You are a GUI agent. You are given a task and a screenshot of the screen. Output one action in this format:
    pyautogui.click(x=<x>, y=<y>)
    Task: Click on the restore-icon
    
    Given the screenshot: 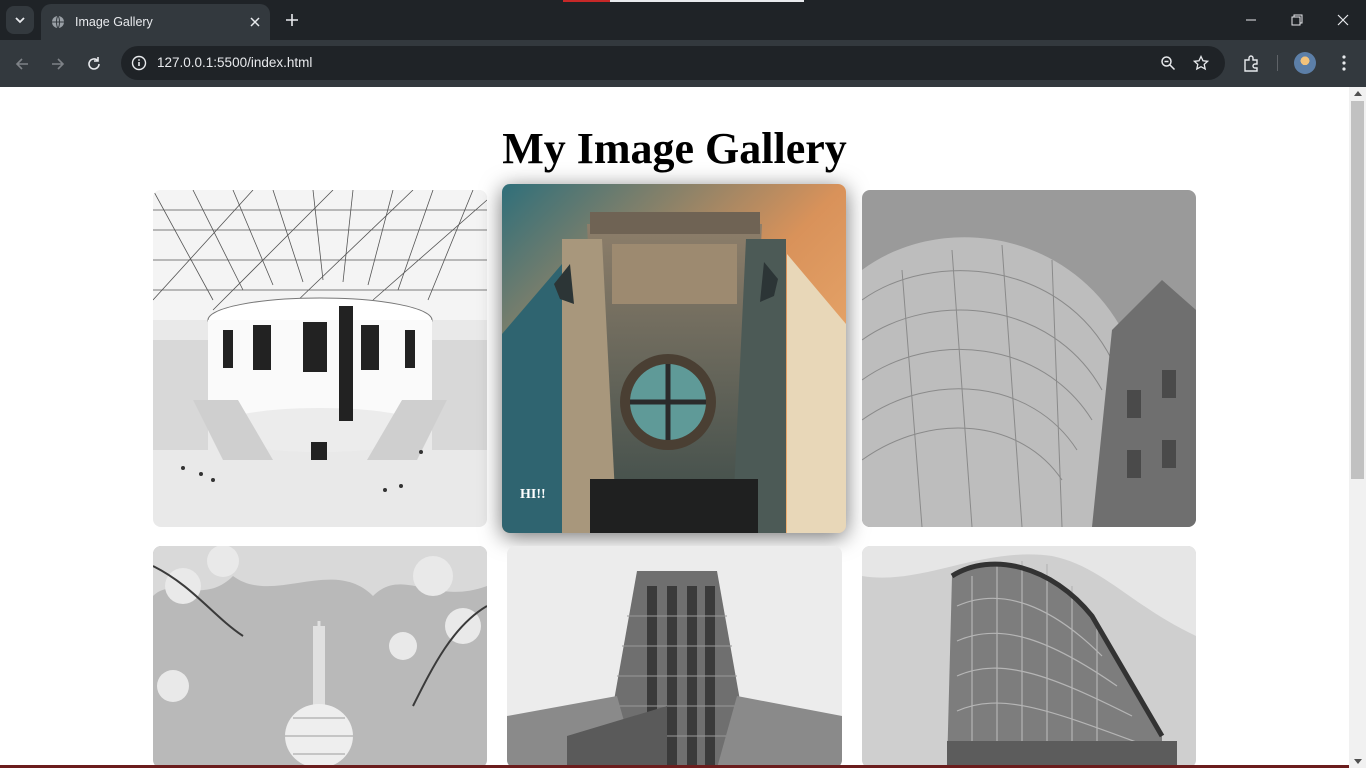 What is the action you would take?
    pyautogui.click(x=1297, y=20)
    